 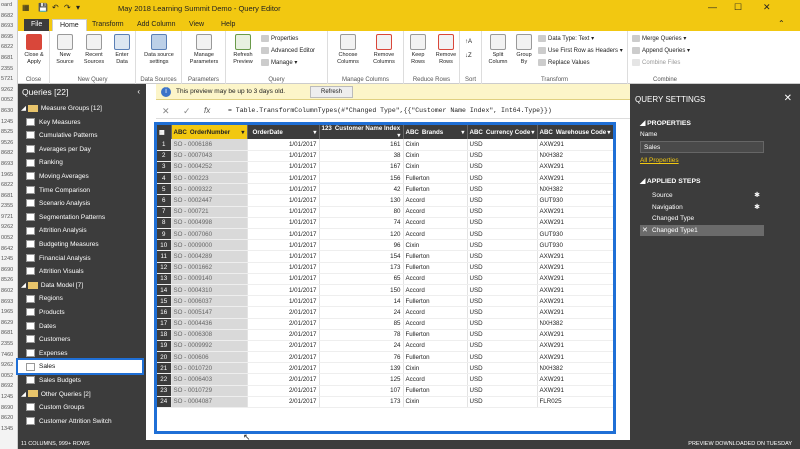 I want to click on row-number: 16, so click(x=164, y=312).